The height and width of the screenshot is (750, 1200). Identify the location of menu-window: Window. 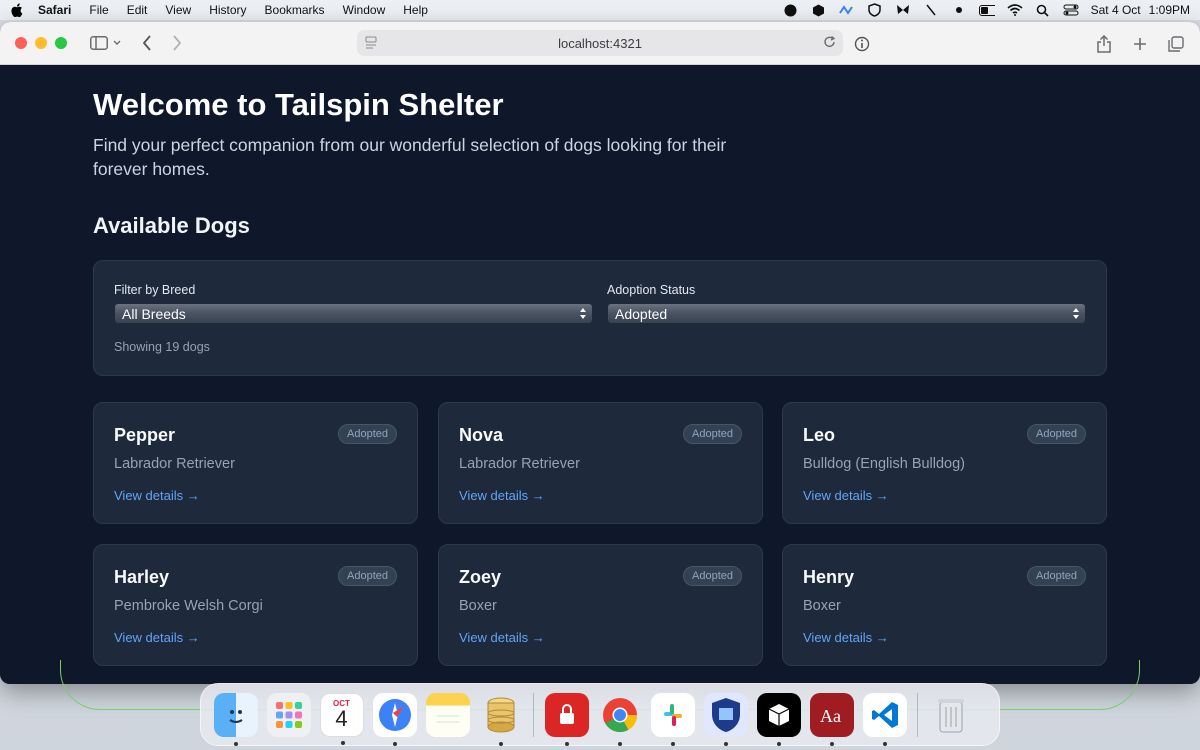
(364, 10).